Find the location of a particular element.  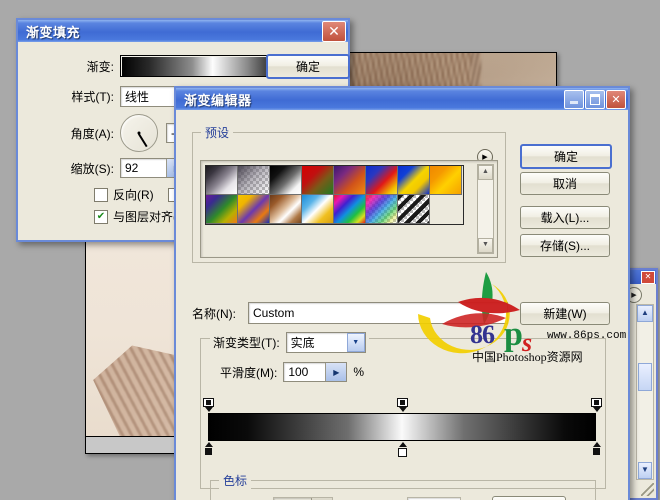

gradient-label: 渐变: is located at coordinates (100, 66).